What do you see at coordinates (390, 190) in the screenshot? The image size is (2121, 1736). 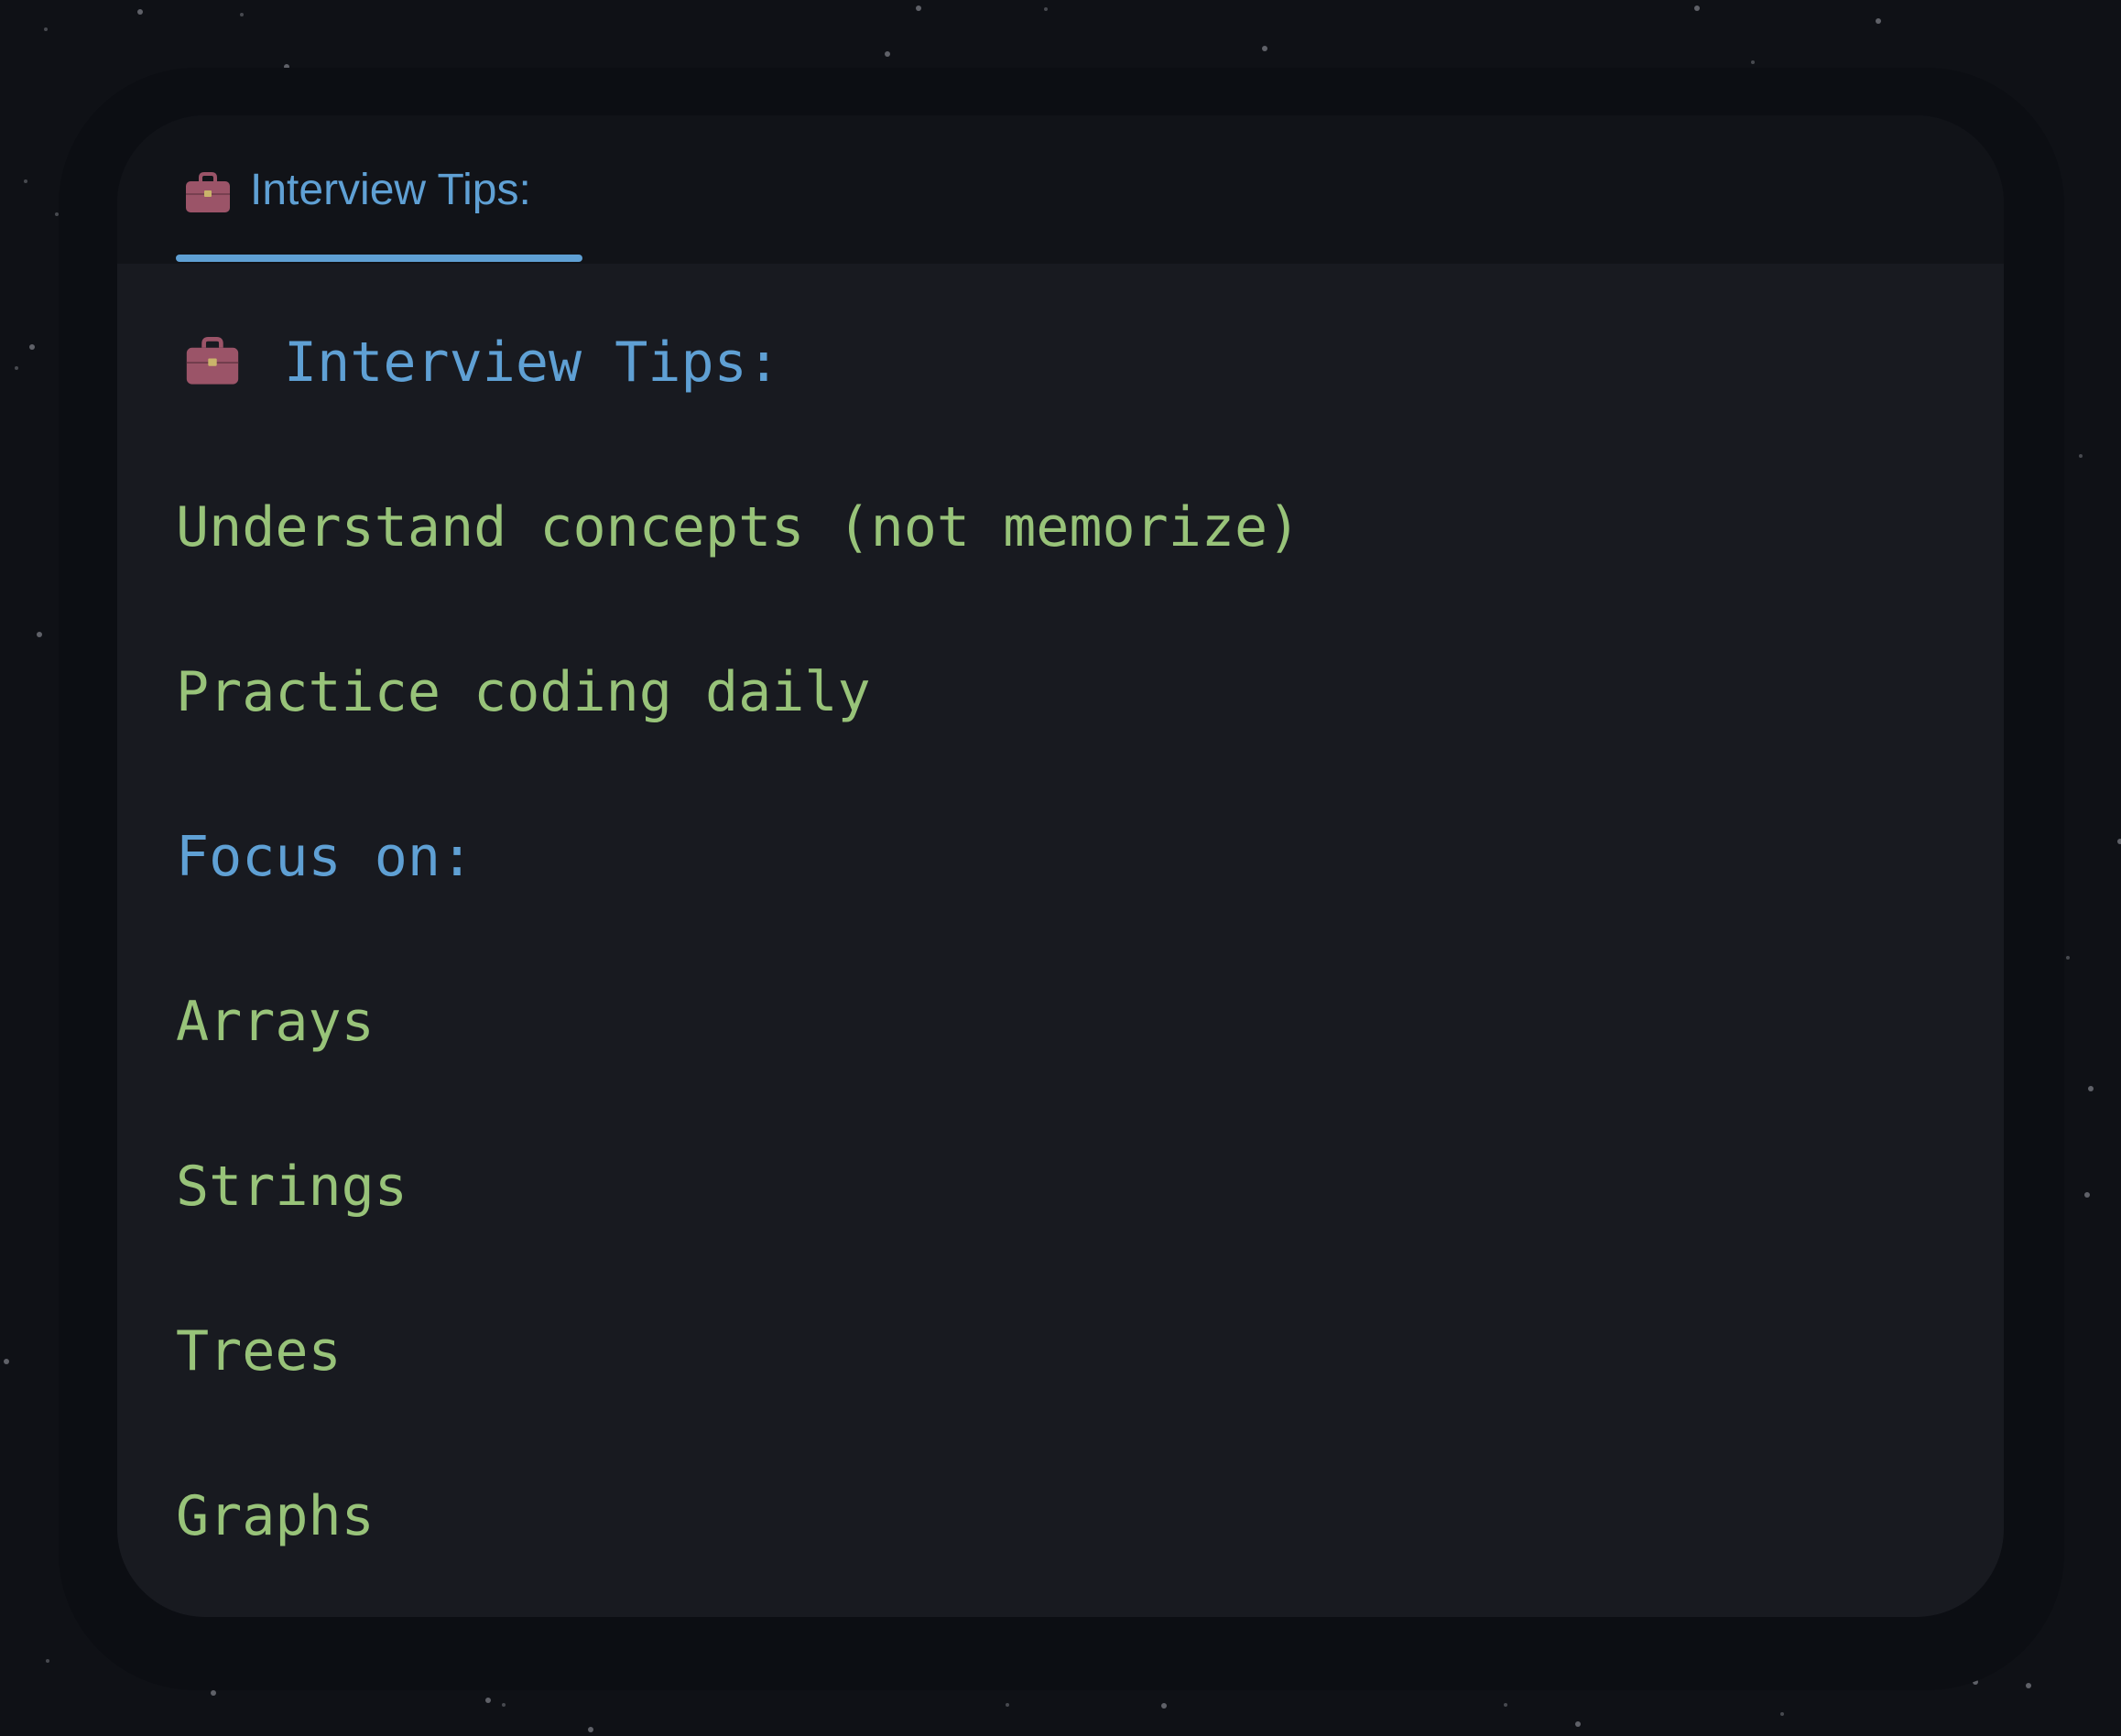 I see `tab-label: Interview Tips:` at bounding box center [390, 190].